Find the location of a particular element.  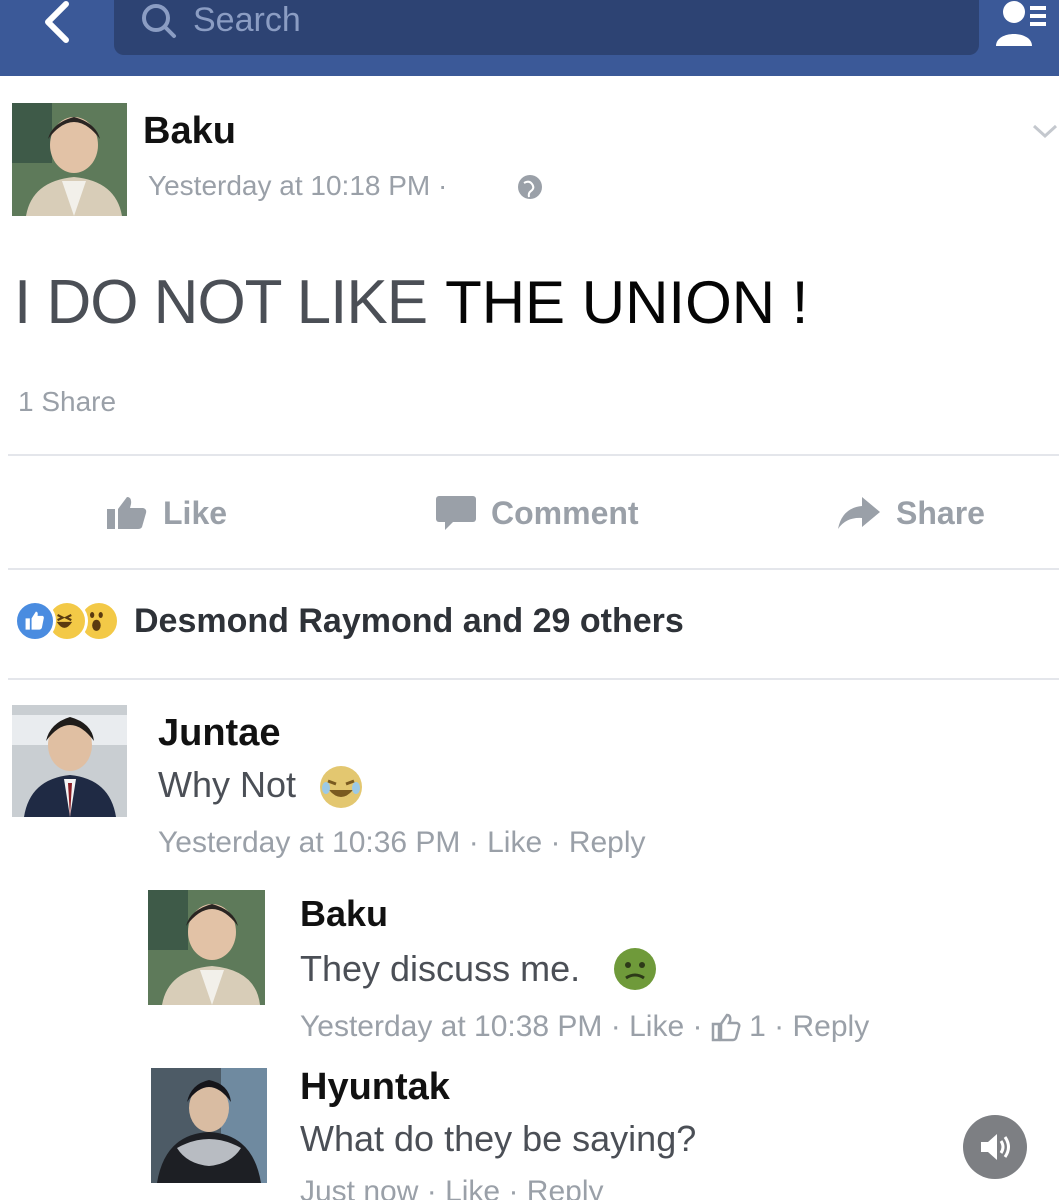

share-arrow-icon is located at coordinates (859, 513).